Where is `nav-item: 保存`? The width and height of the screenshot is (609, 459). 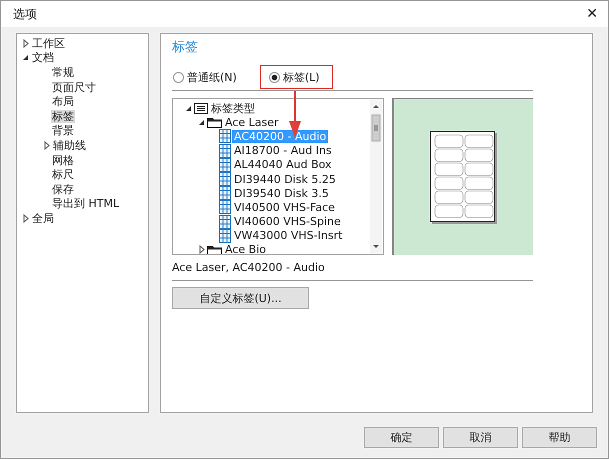
nav-item: 保存 is located at coordinates (63, 189).